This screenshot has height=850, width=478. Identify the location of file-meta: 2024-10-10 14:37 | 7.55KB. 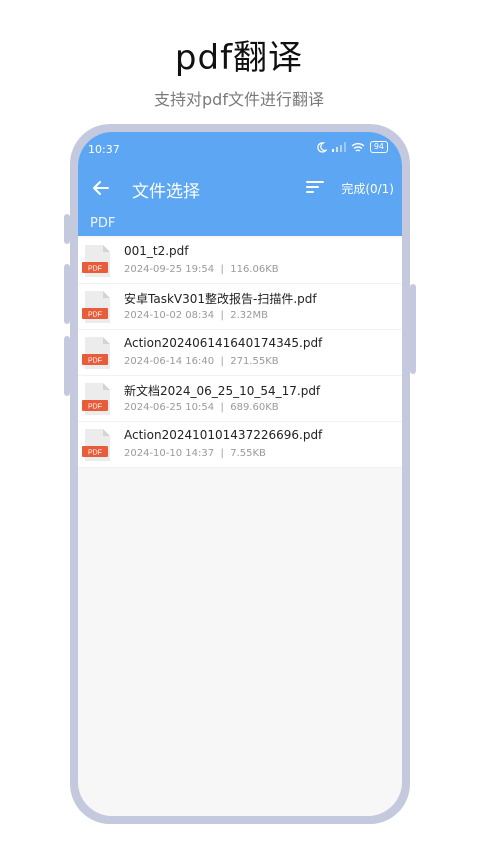
(195, 453).